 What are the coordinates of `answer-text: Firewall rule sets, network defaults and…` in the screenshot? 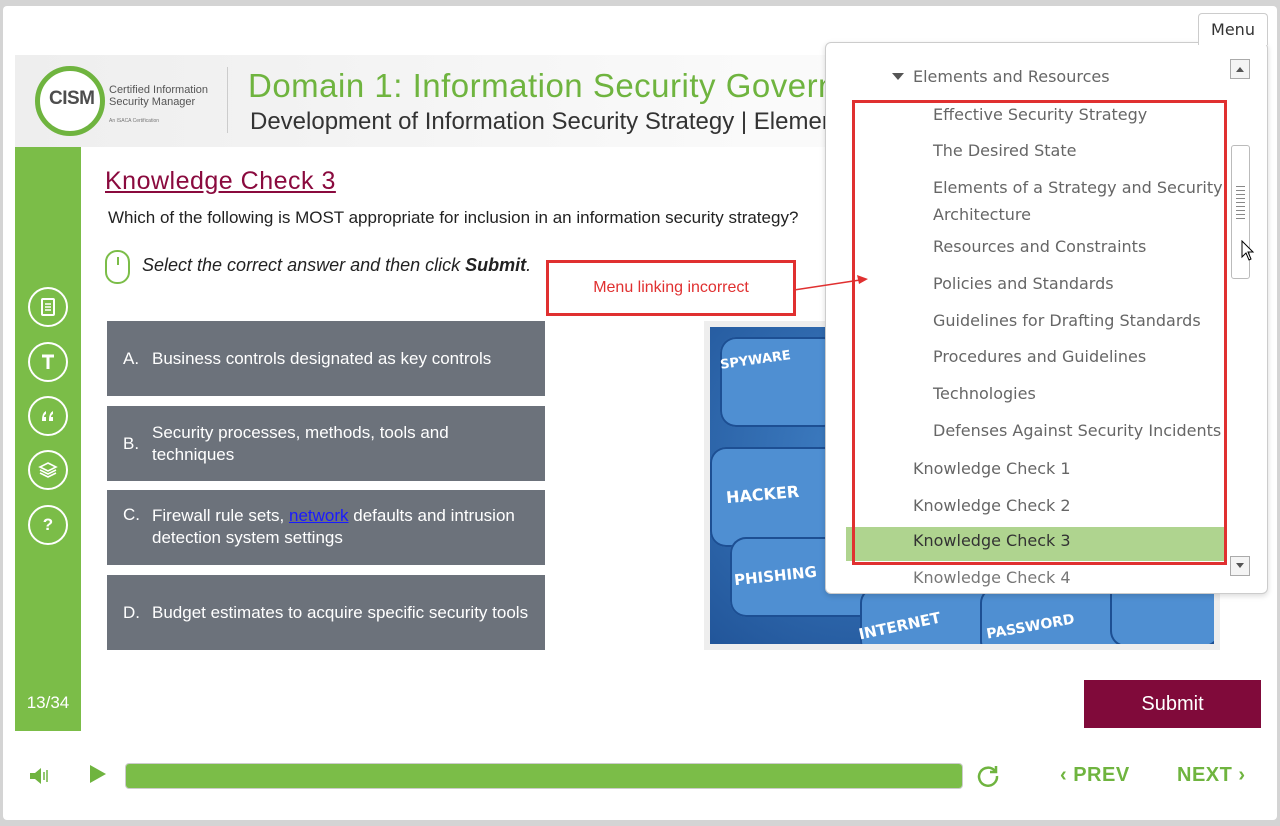 It's located at (348, 519).